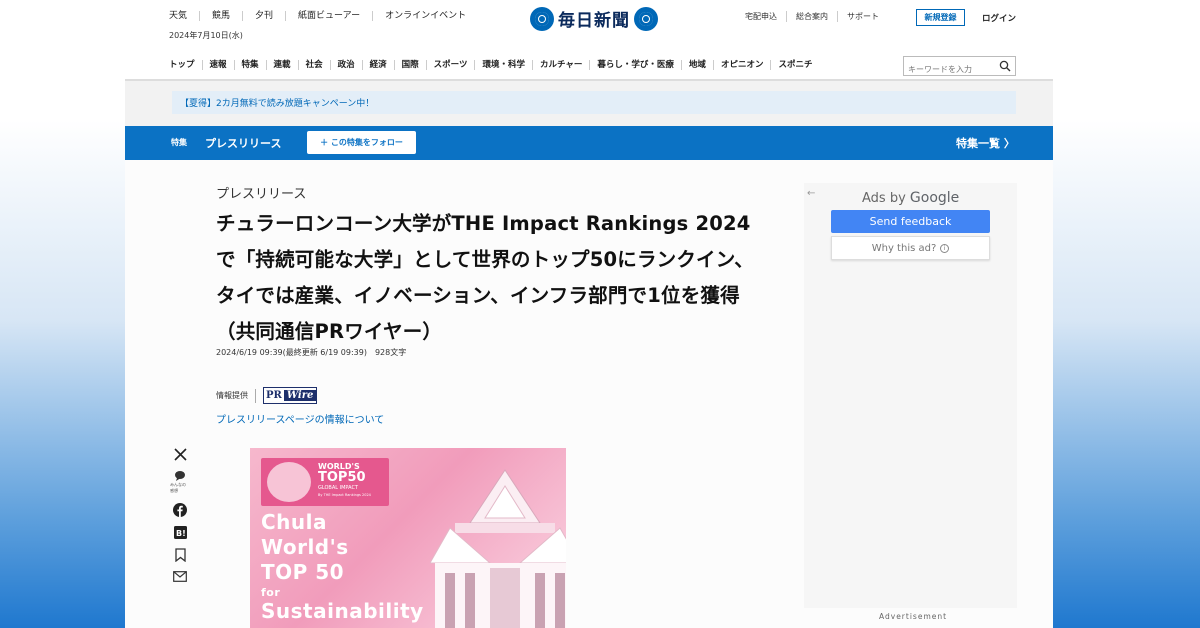 The width and height of the screenshot is (1200, 628). What do you see at coordinates (342, 611) in the screenshot?
I see `hero-text-line: Sustainability` at bounding box center [342, 611].